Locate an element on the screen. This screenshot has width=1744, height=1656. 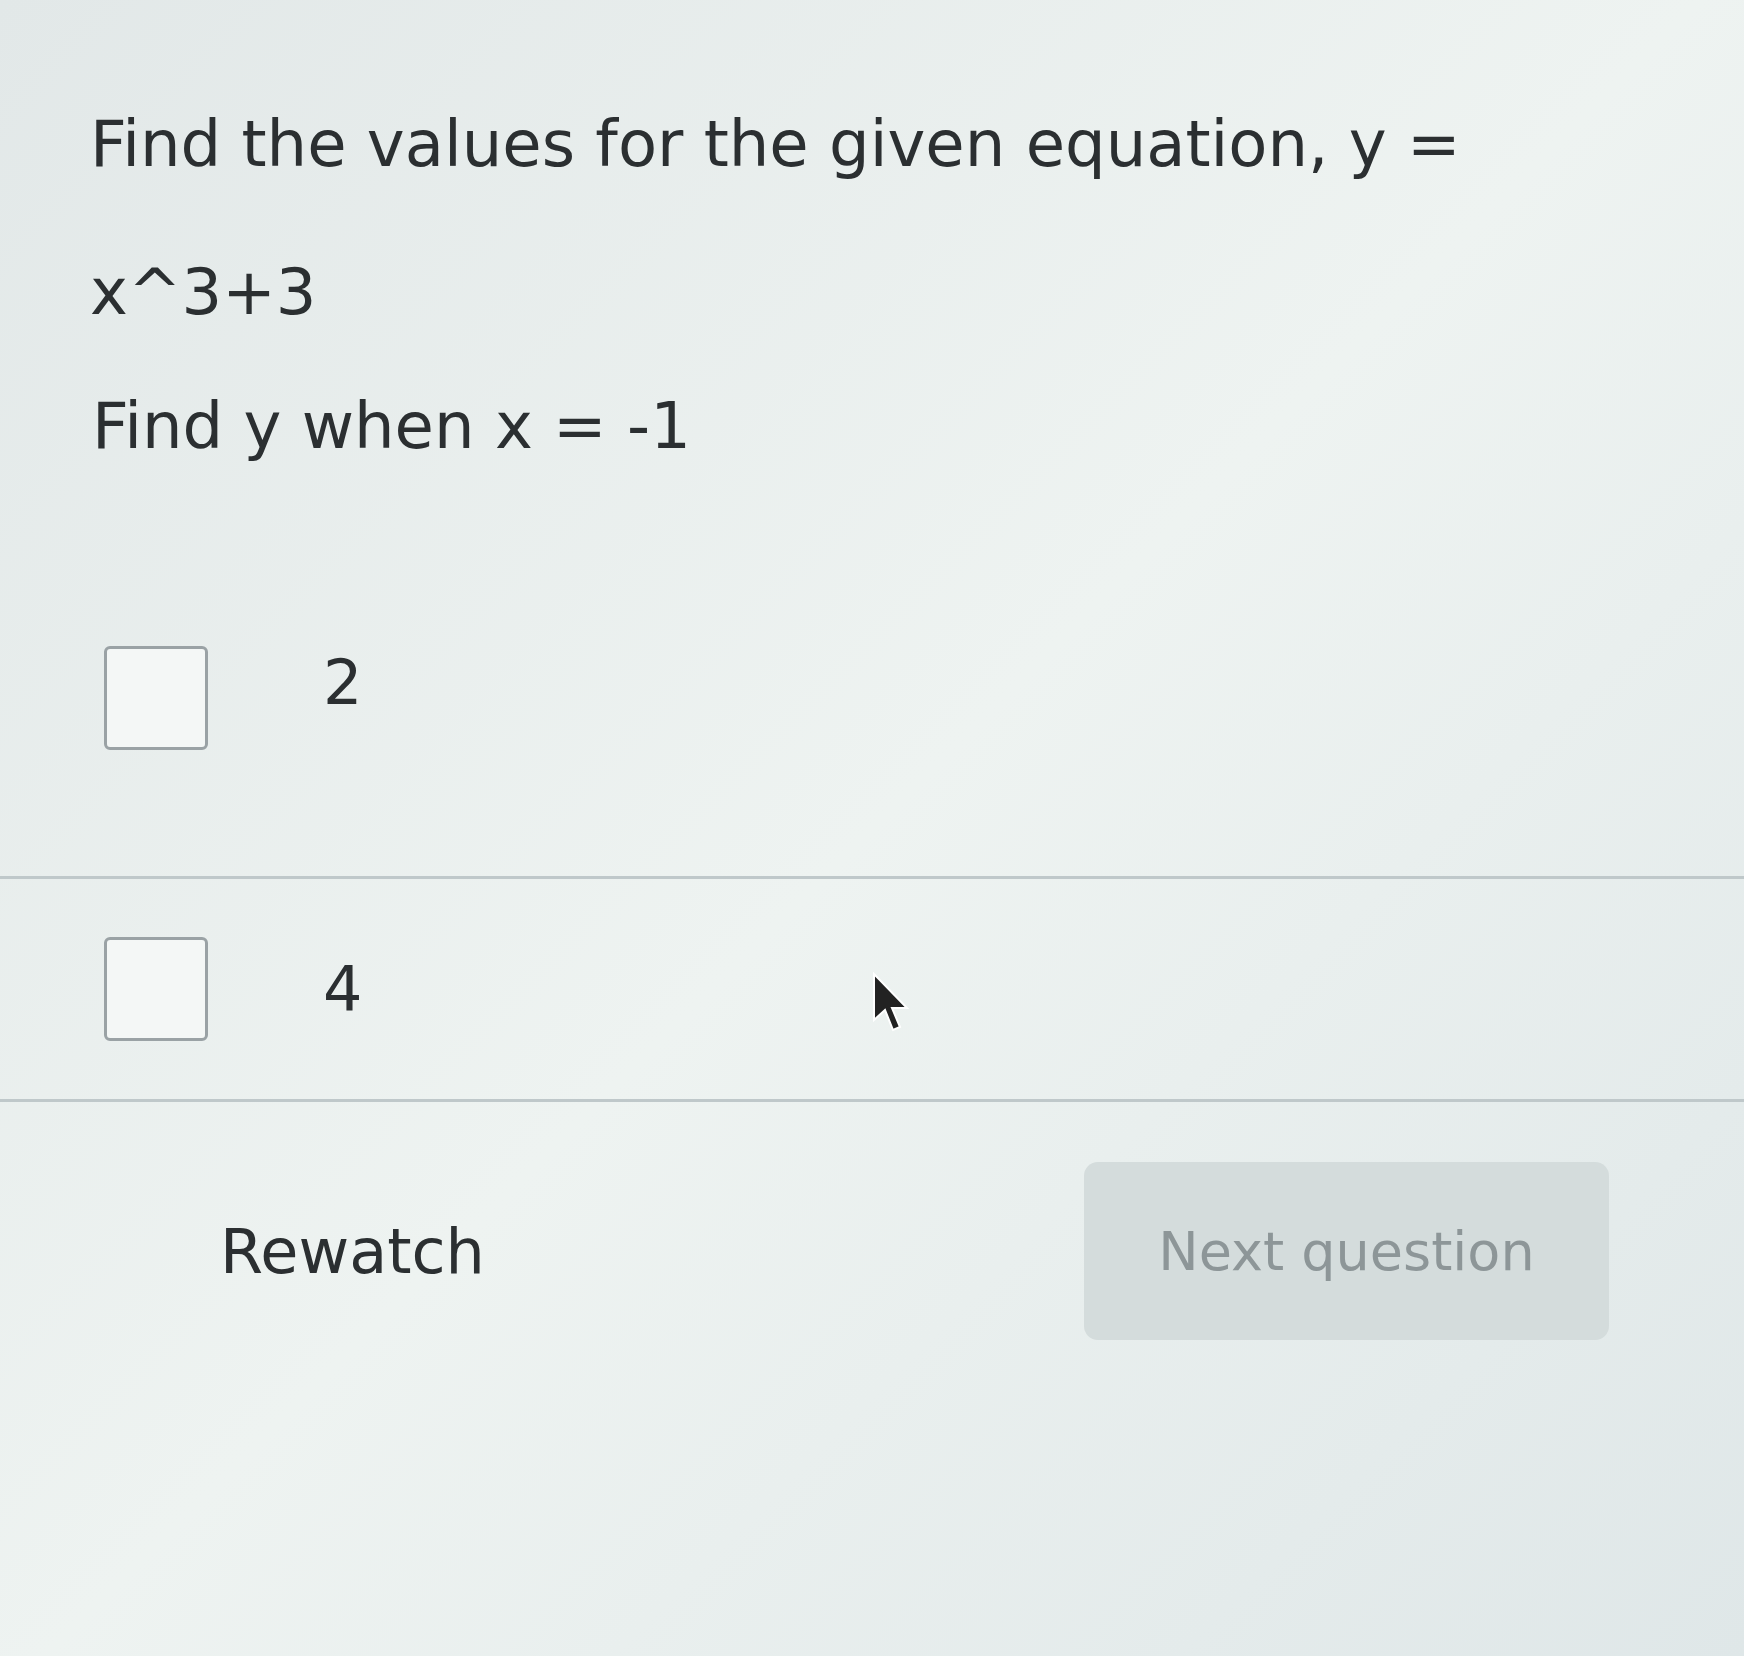
prompt-text: Find y when x = -1 is located at coordinates (392, 426).